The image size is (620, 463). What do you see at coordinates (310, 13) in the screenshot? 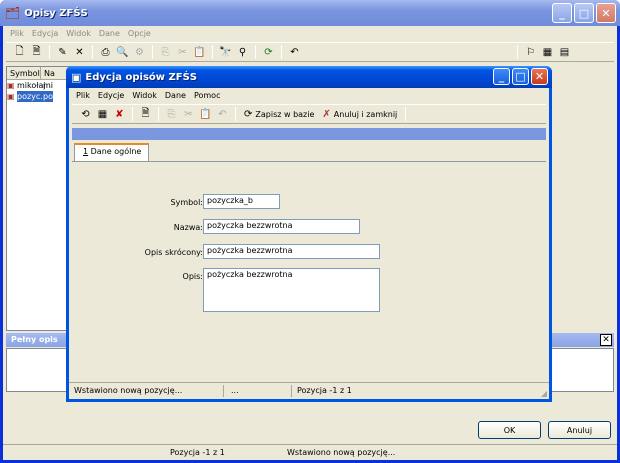
I see `main-title-bar: 🗂 Opisy ZFŚS _ □ ✕` at bounding box center [310, 13].